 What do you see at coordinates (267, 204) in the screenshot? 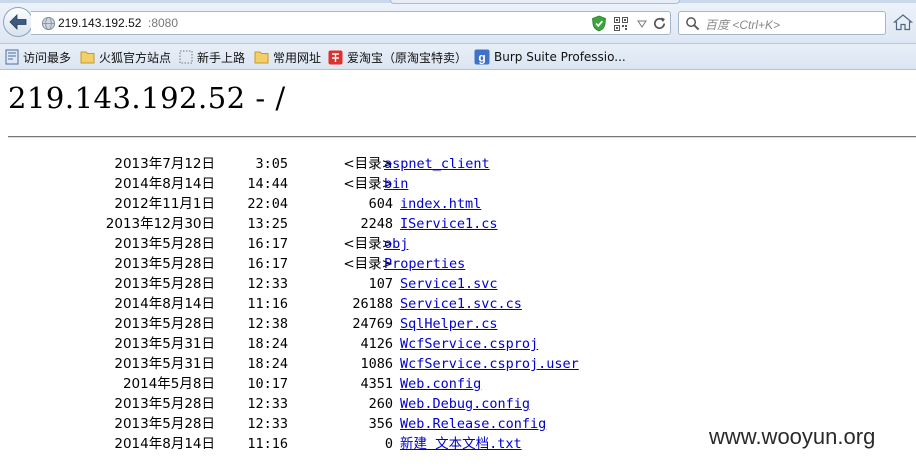
I see `listing-time: 22:04` at bounding box center [267, 204].